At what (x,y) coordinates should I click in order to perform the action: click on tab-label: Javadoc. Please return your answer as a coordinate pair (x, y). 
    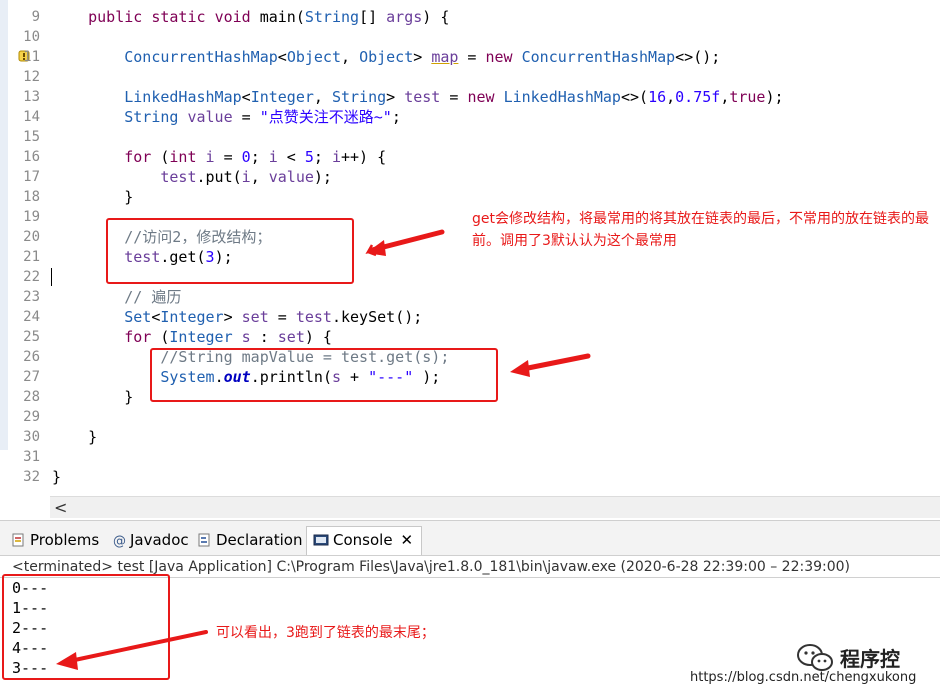
    Looking at the image, I should click on (159, 540).